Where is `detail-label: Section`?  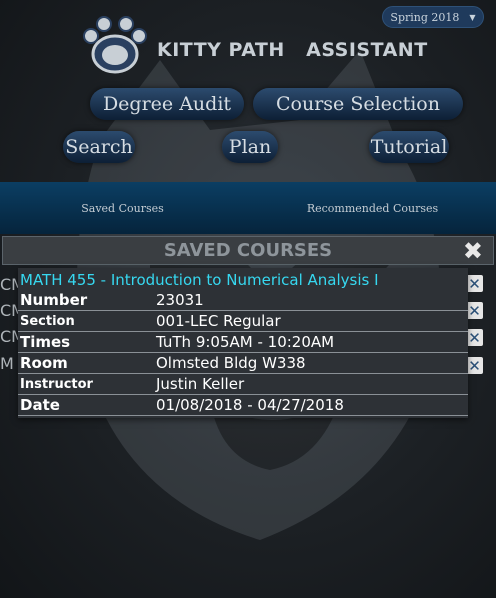
detail-label: Section is located at coordinates (47, 321).